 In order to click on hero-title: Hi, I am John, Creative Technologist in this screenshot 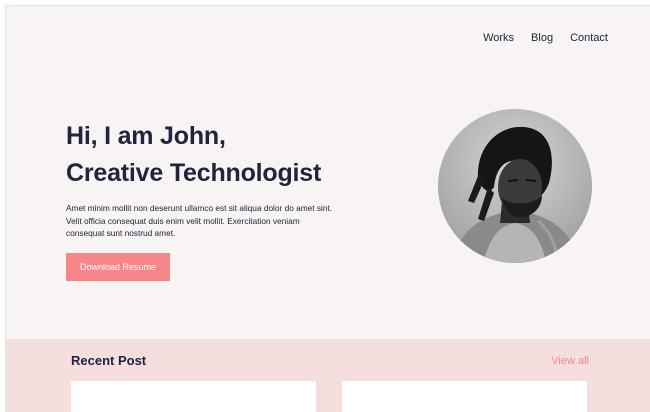, I will do `click(216, 155)`.